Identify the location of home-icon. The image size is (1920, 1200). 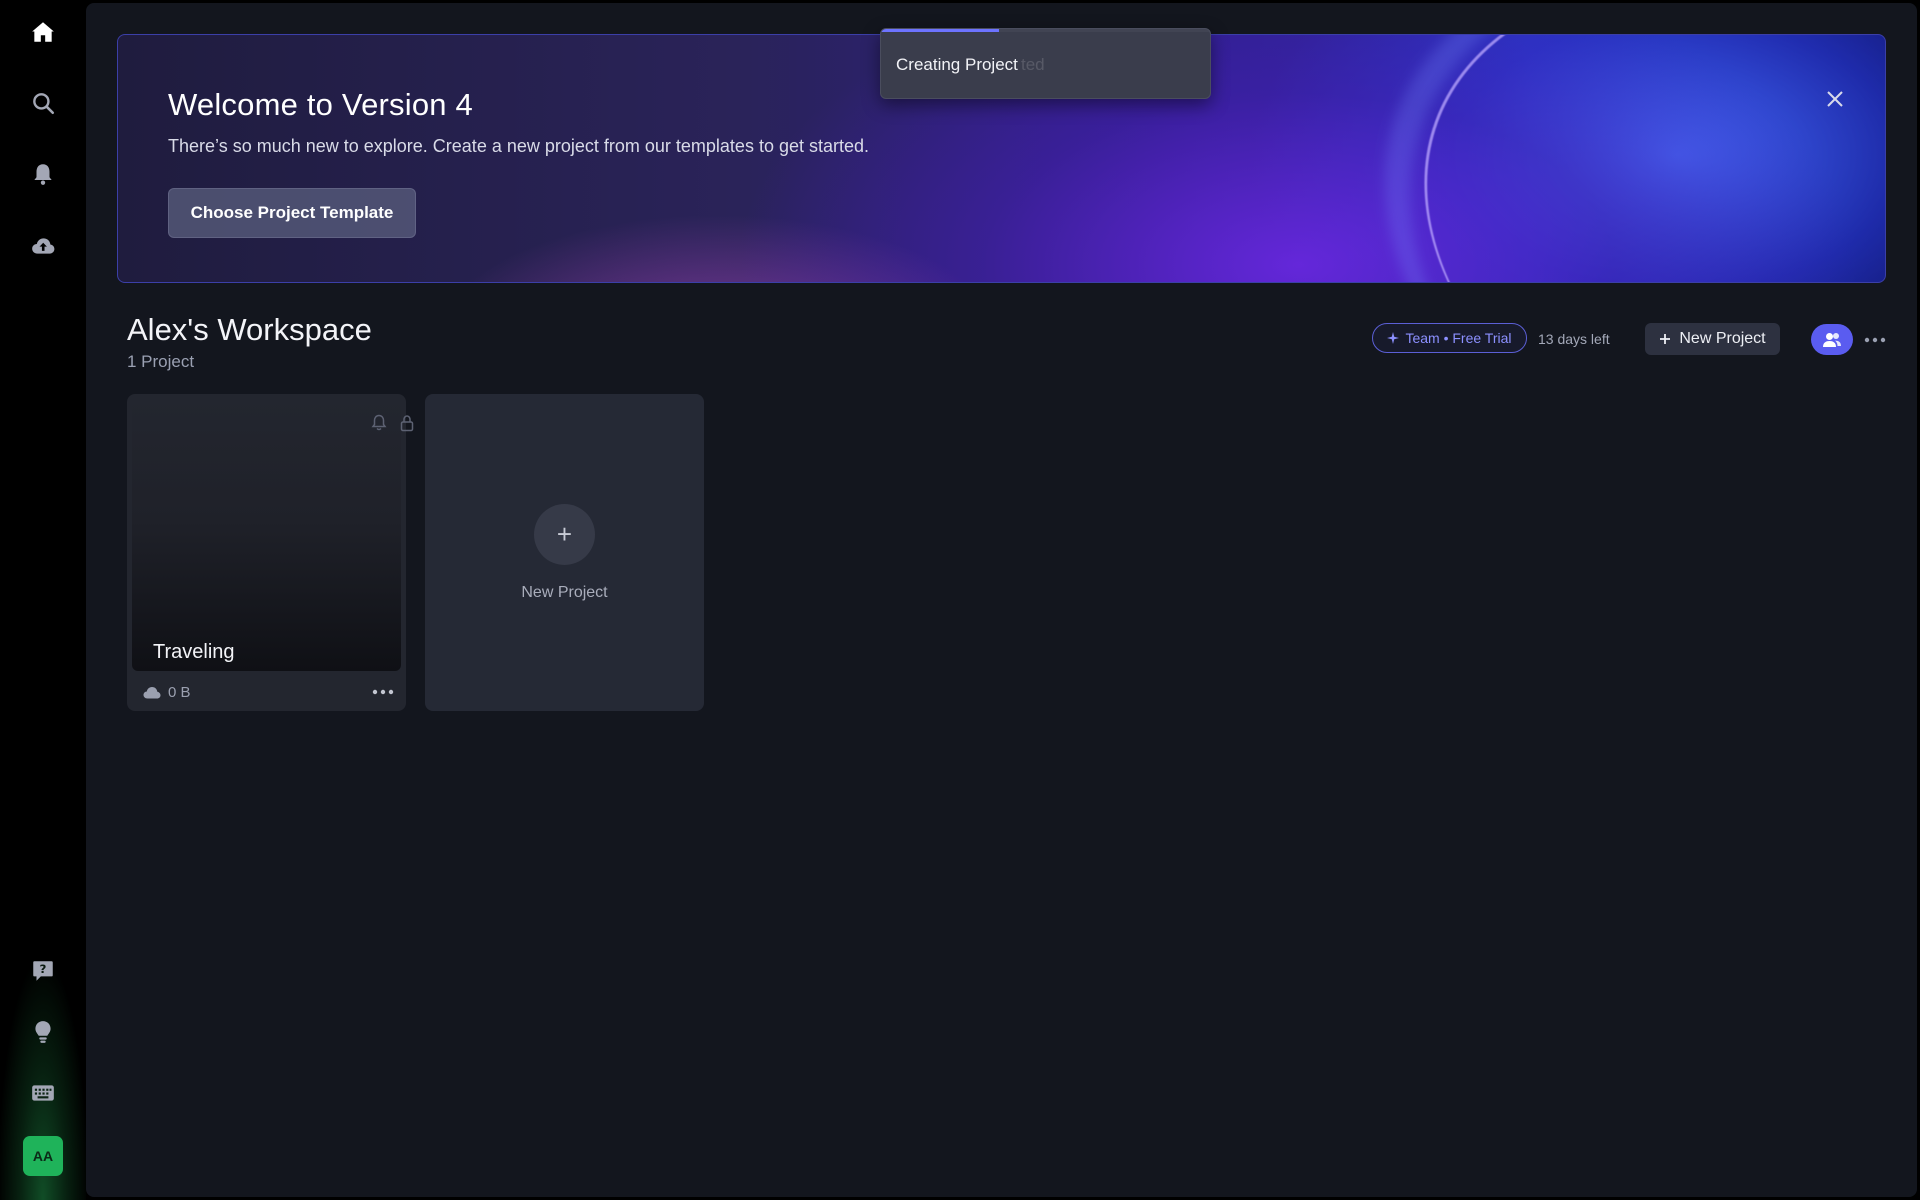
(43, 32).